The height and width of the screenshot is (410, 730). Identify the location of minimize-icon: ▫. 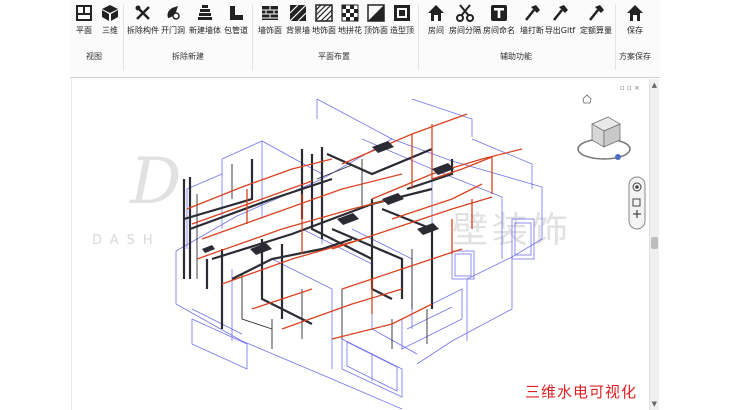
(622, 88).